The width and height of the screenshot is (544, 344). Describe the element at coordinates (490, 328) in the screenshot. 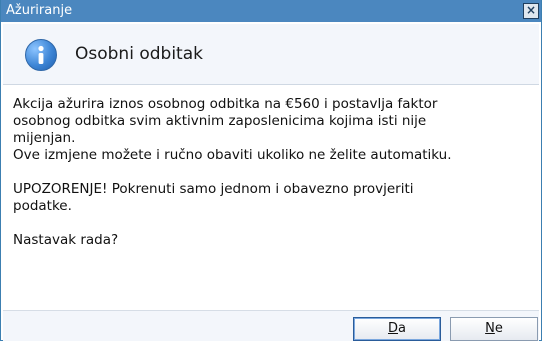

I see `no-mnemonic: N` at that location.